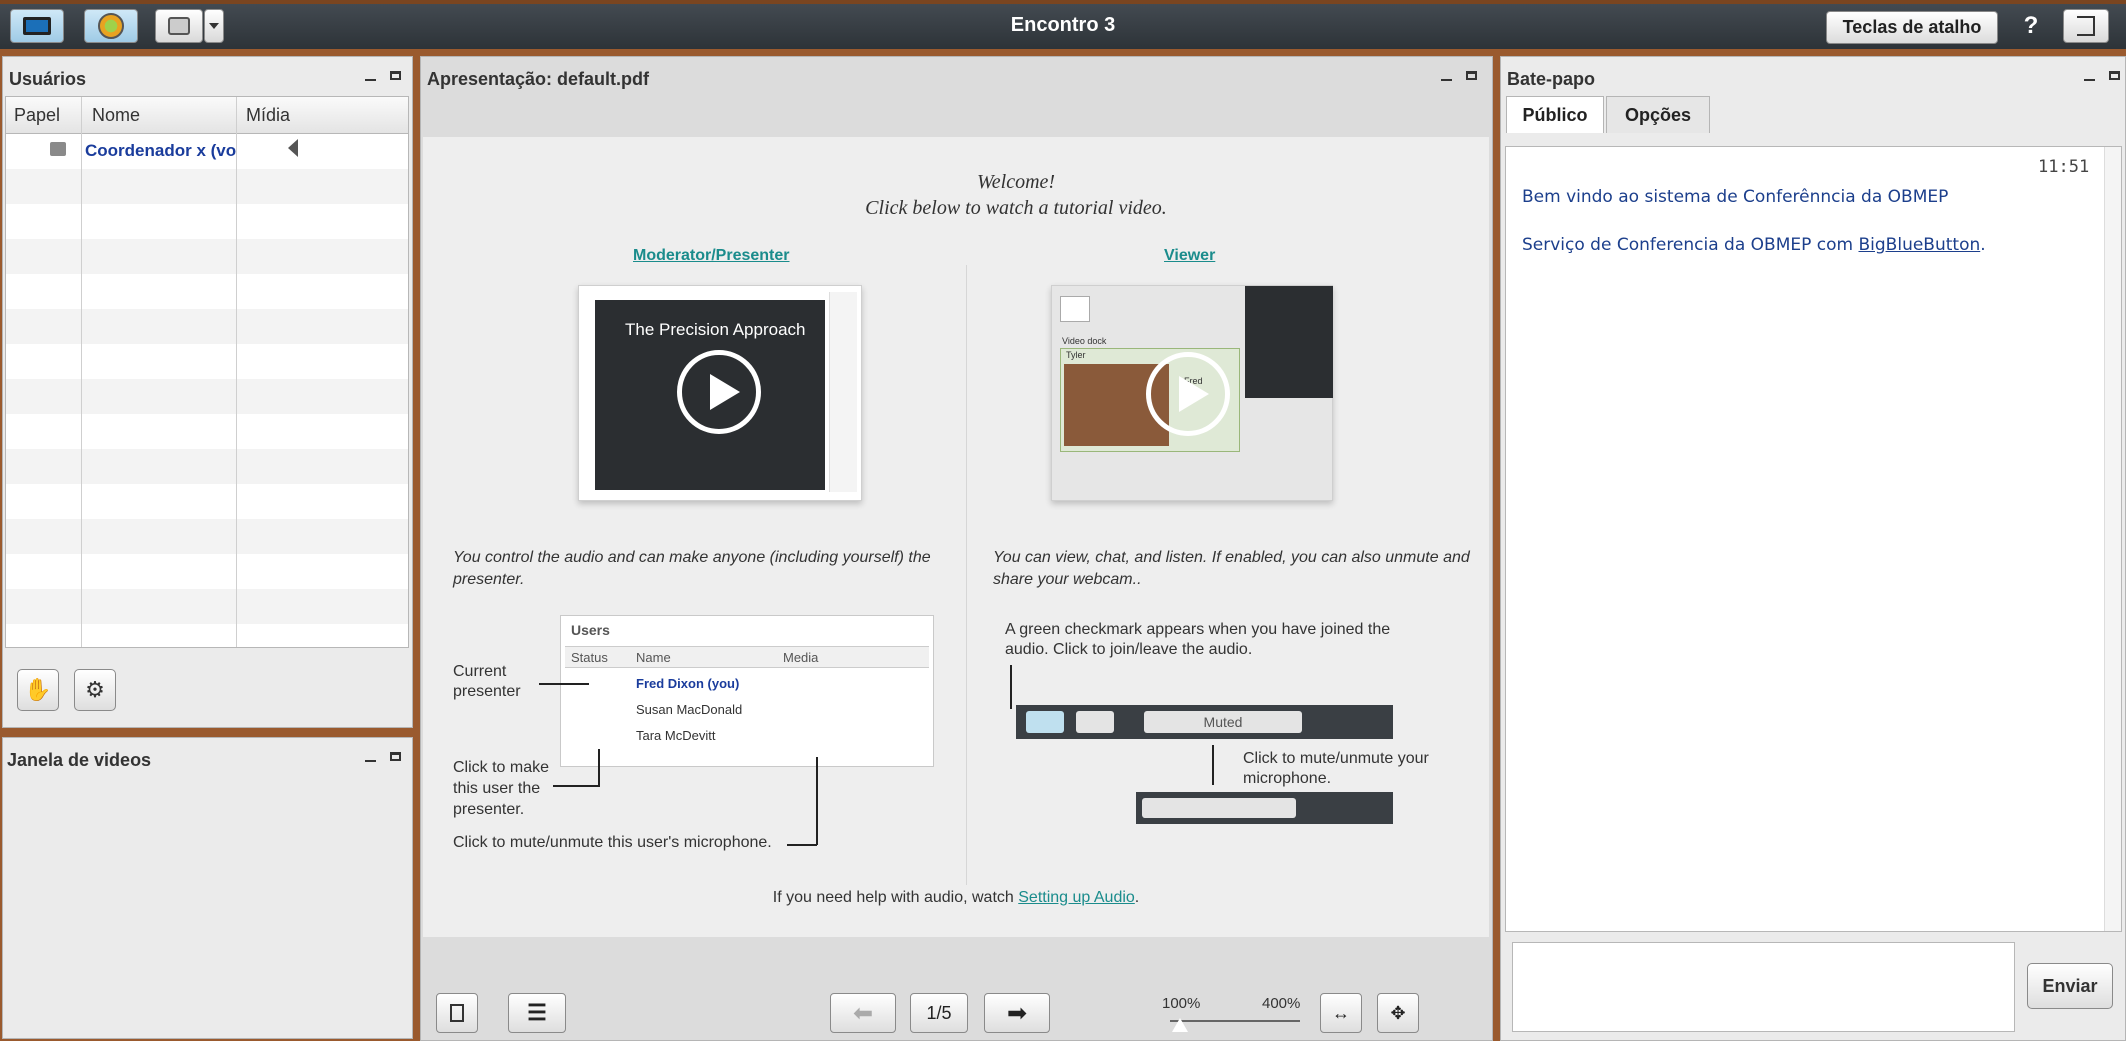 This screenshot has height=1041, width=2126. What do you see at coordinates (2064, 167) in the screenshot?
I see `chat-time: 11:51` at bounding box center [2064, 167].